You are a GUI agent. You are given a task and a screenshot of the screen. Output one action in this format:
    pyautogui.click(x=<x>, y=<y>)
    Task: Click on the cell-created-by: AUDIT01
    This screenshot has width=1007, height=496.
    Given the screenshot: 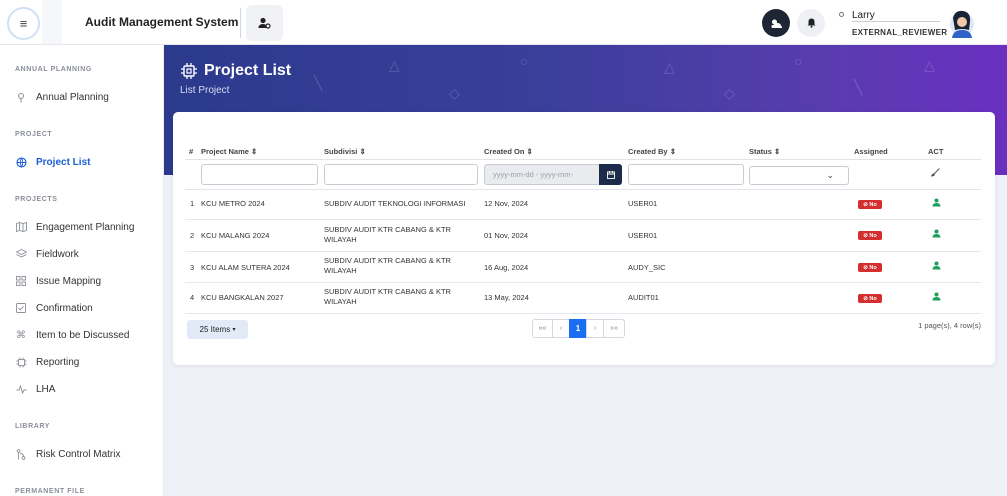 What is the action you would take?
    pyautogui.click(x=643, y=297)
    